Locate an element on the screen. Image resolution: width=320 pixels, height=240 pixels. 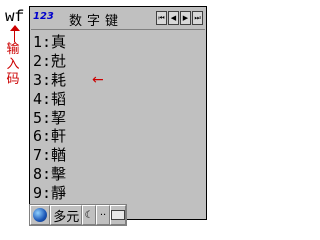
input-code-label: 输 入 码 is located at coordinates (13, 64).